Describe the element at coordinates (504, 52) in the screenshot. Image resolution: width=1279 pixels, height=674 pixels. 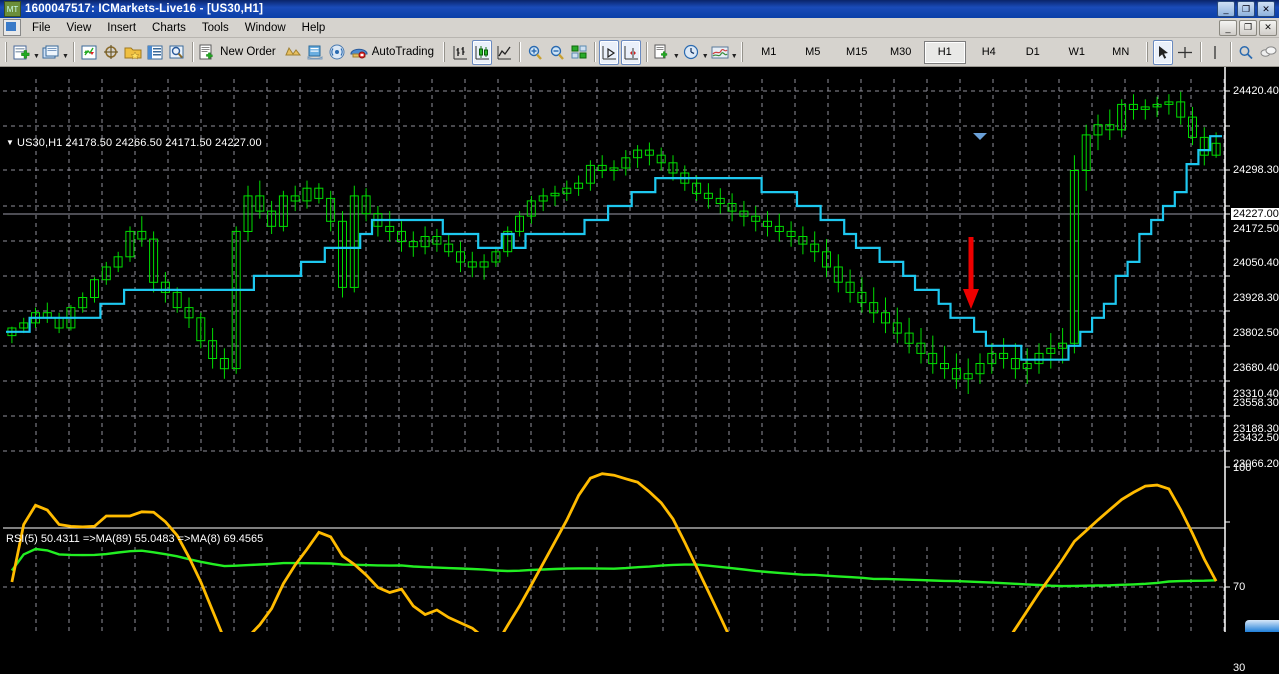
I see `line-chart-icon` at that location.